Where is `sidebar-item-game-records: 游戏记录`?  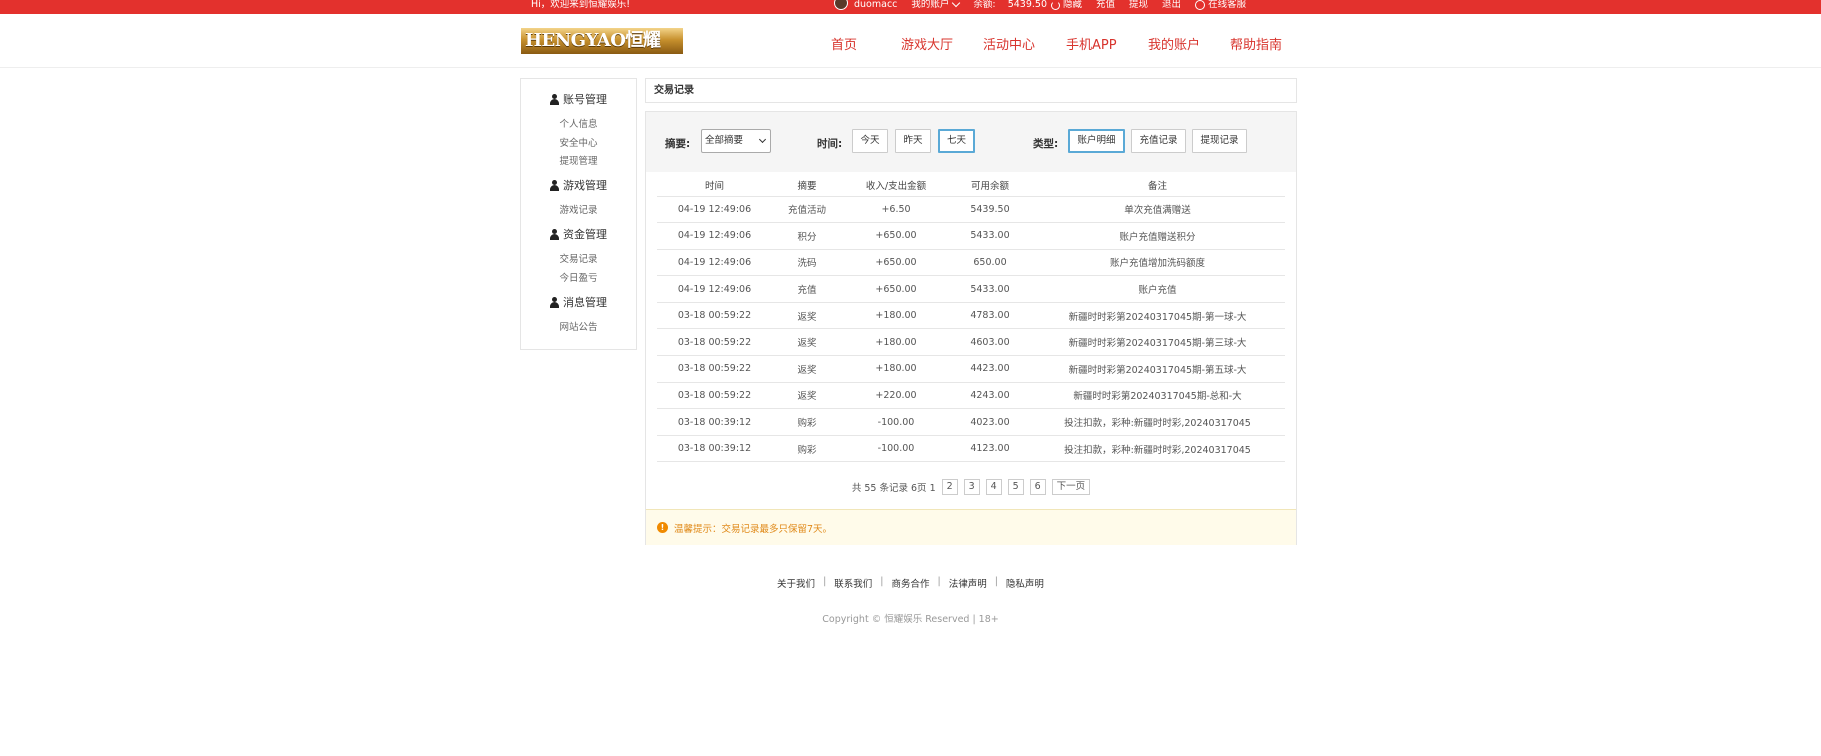 sidebar-item-game-records: 游戏记录 is located at coordinates (578, 211).